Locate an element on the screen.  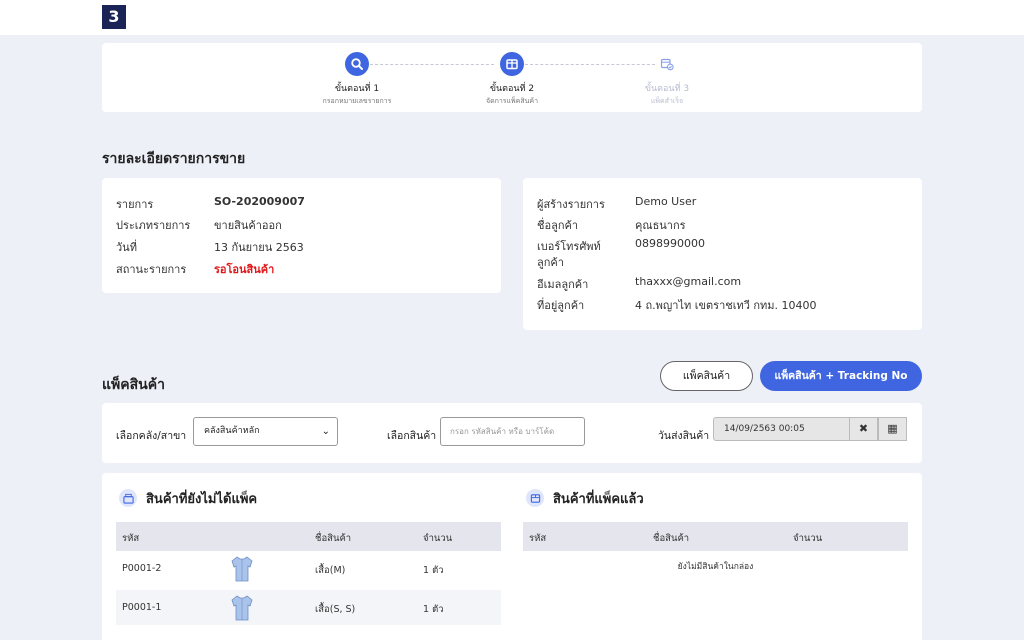
pack-title: แพ็คสินค้า is located at coordinates (133, 385).